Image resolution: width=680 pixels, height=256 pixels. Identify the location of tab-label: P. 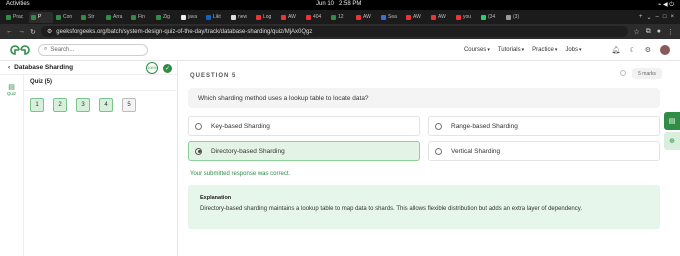
(40, 17).